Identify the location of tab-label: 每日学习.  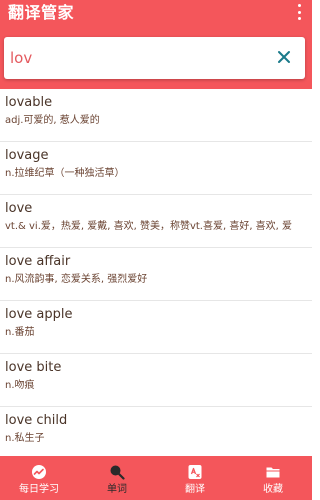
(39, 489).